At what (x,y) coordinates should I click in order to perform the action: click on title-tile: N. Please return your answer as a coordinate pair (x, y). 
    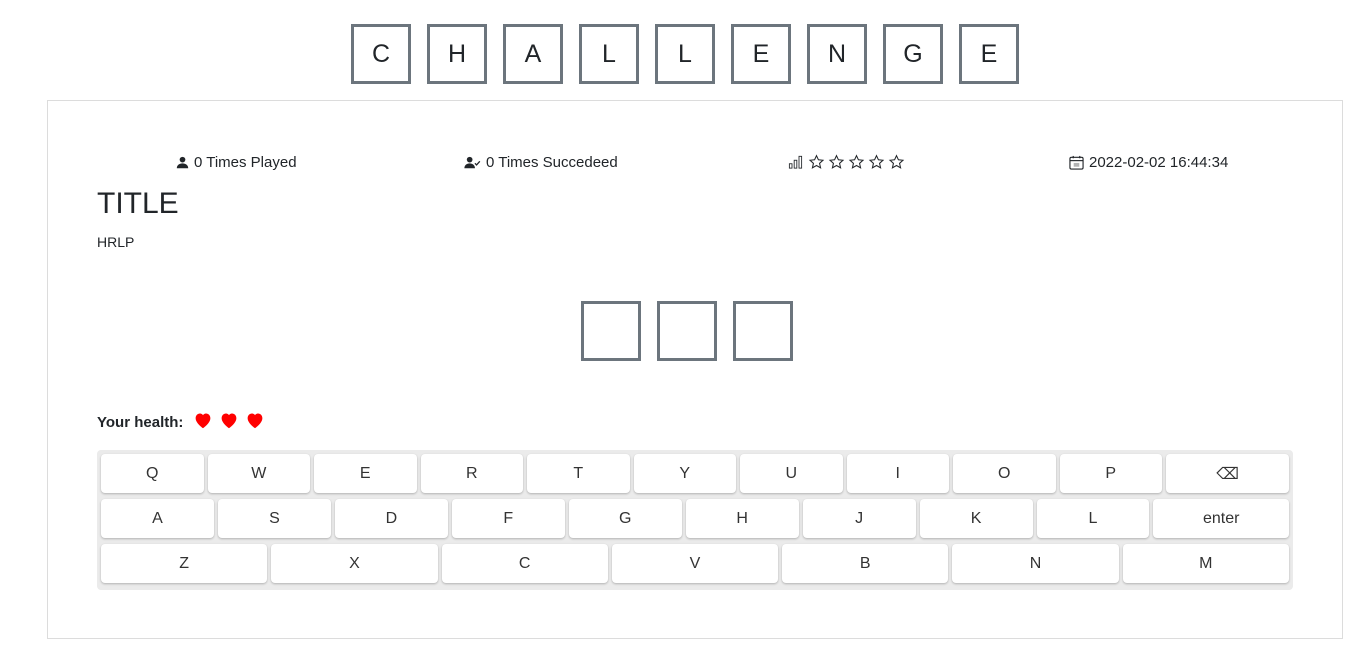
    Looking at the image, I should click on (837, 54).